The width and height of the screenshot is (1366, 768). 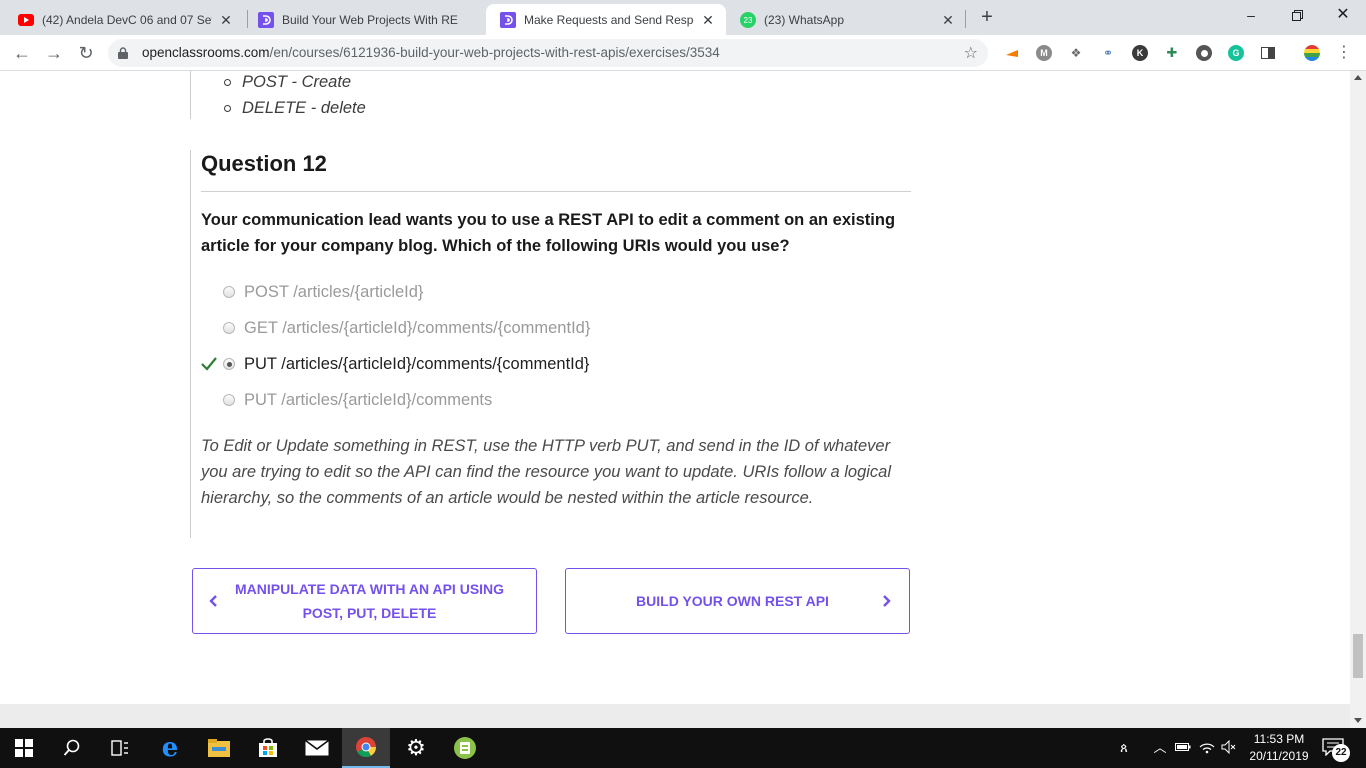 What do you see at coordinates (190, 95) in the screenshot?
I see `answer-border-line` at bounding box center [190, 95].